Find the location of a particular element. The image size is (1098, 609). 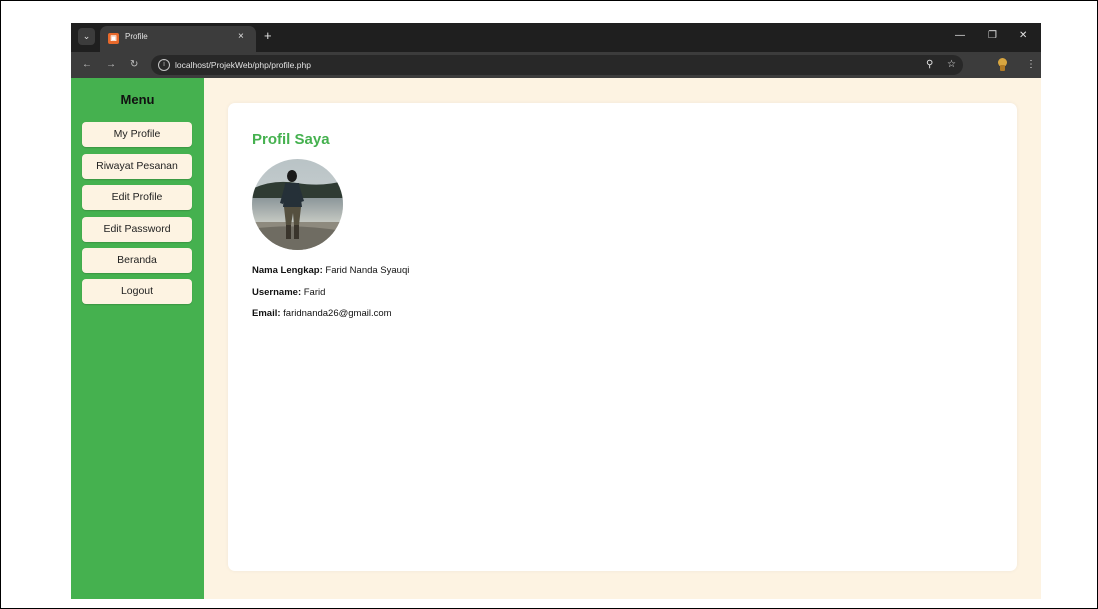

full-name-value: Farid Nanda Syauqi is located at coordinates (367, 270).